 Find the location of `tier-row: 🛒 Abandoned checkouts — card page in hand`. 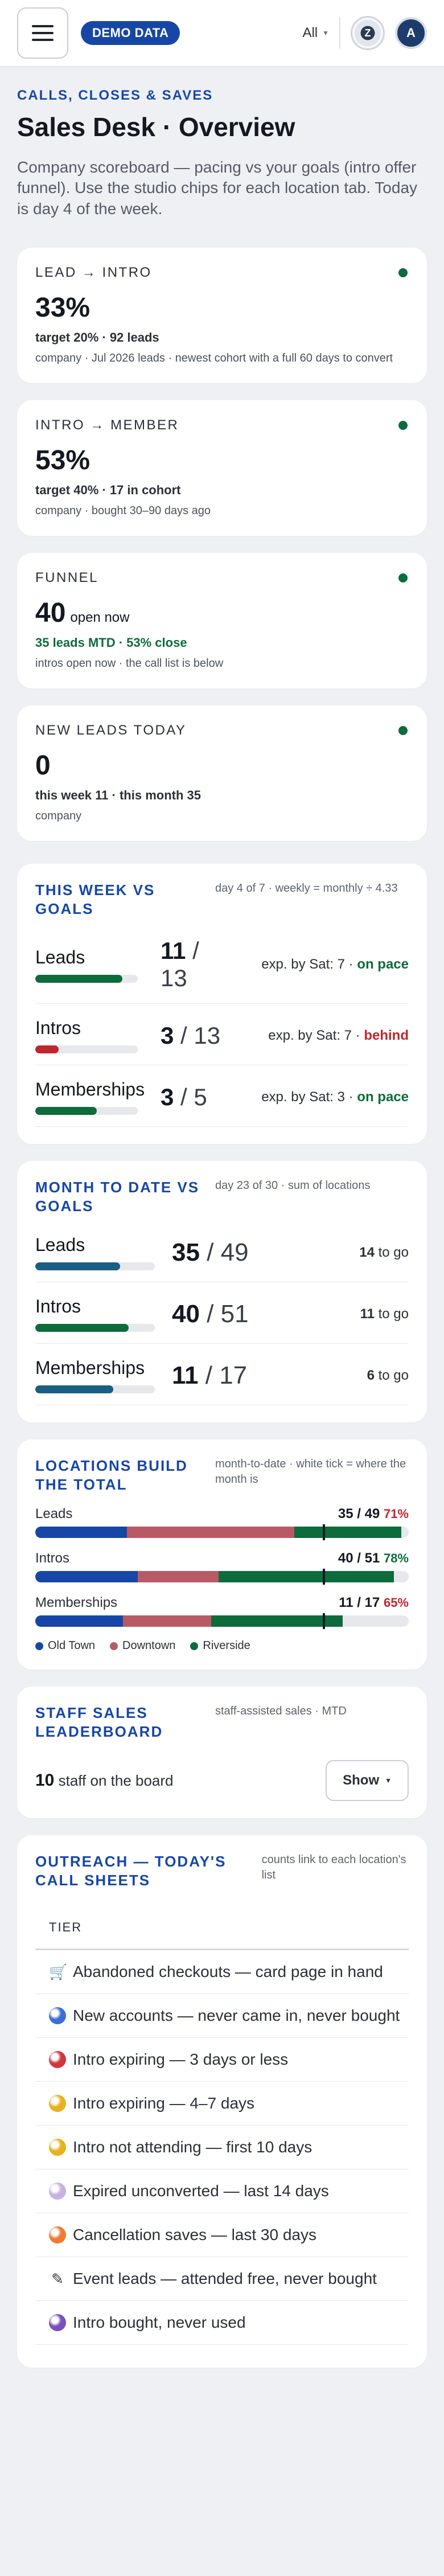

tier-row: 🛒 Abandoned checkouts — card page in hand is located at coordinates (222, 1972).